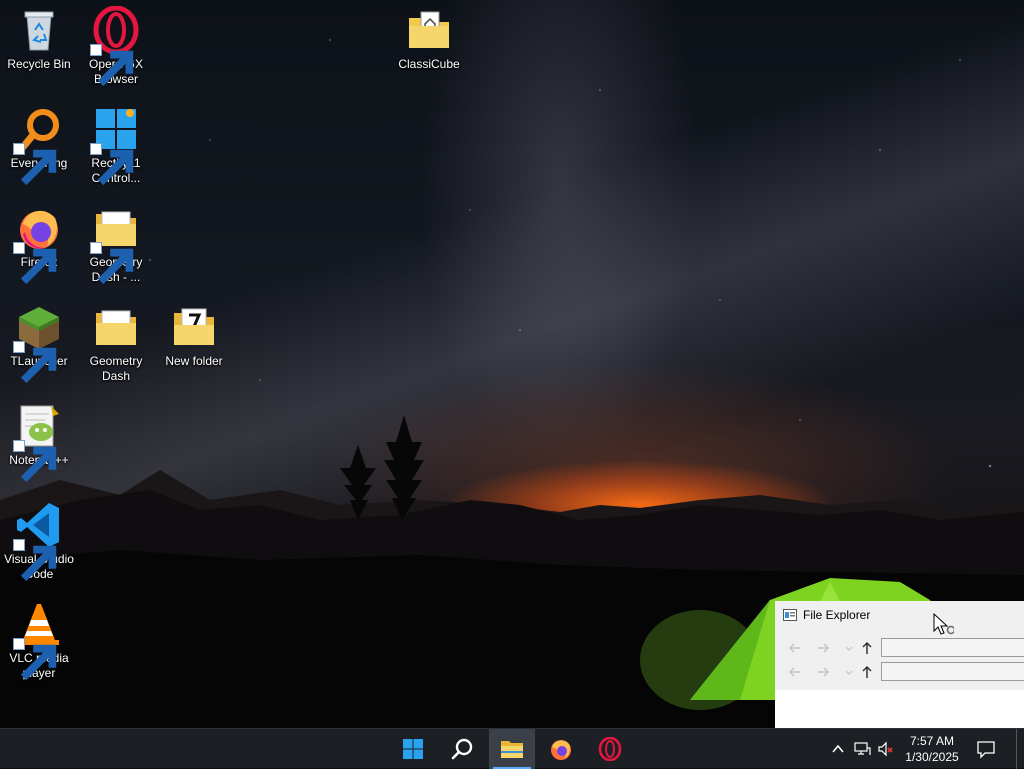 Image resolution: width=1024 pixels, height=769 pixels. Describe the element at coordinates (39, 30) in the screenshot. I see `recycle-bin-icon` at that location.